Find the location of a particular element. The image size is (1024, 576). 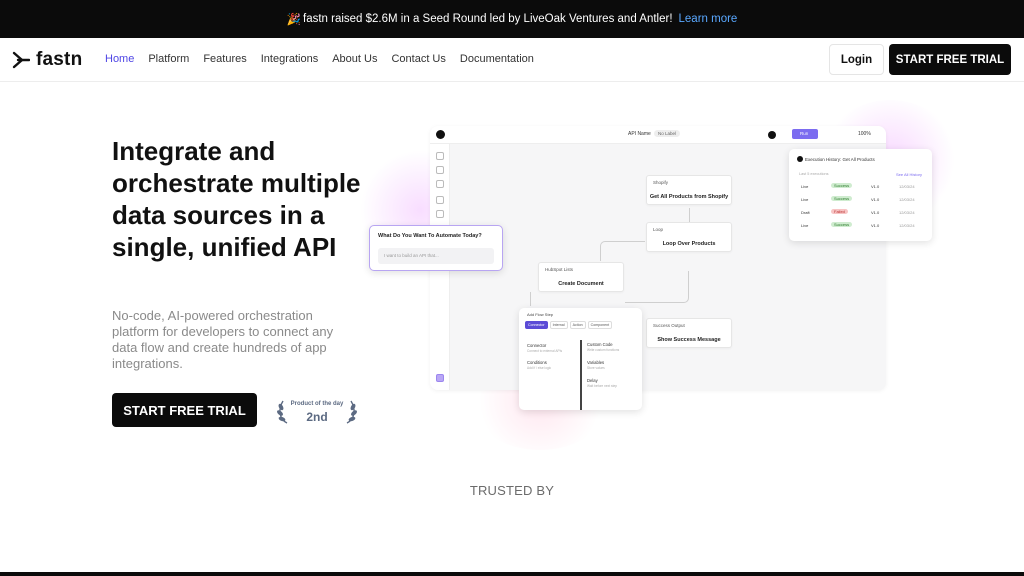

history-title: Execution History: Get All Products is located at coordinates (840, 159).